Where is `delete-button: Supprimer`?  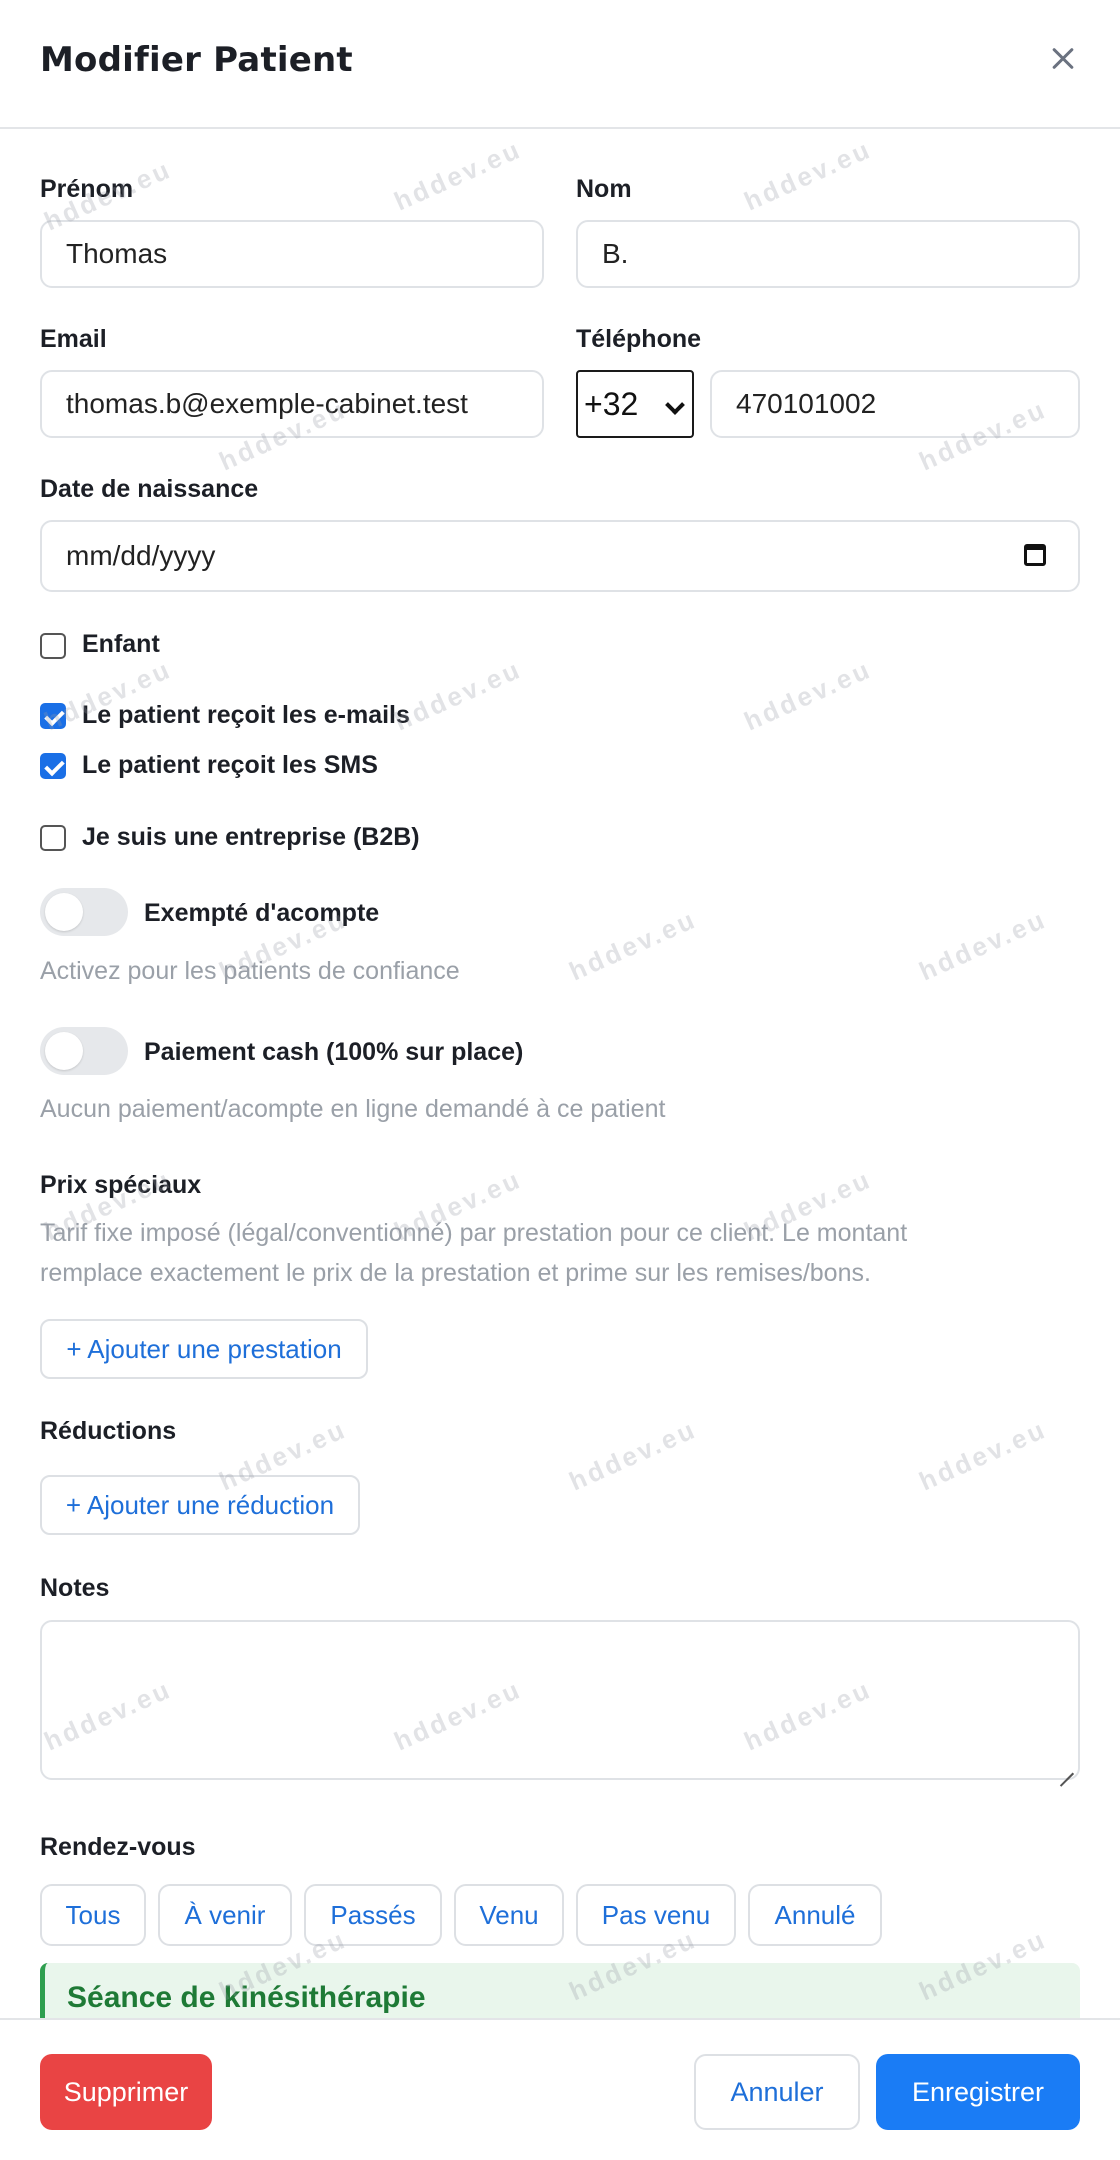
delete-button: Supprimer is located at coordinates (126, 2092).